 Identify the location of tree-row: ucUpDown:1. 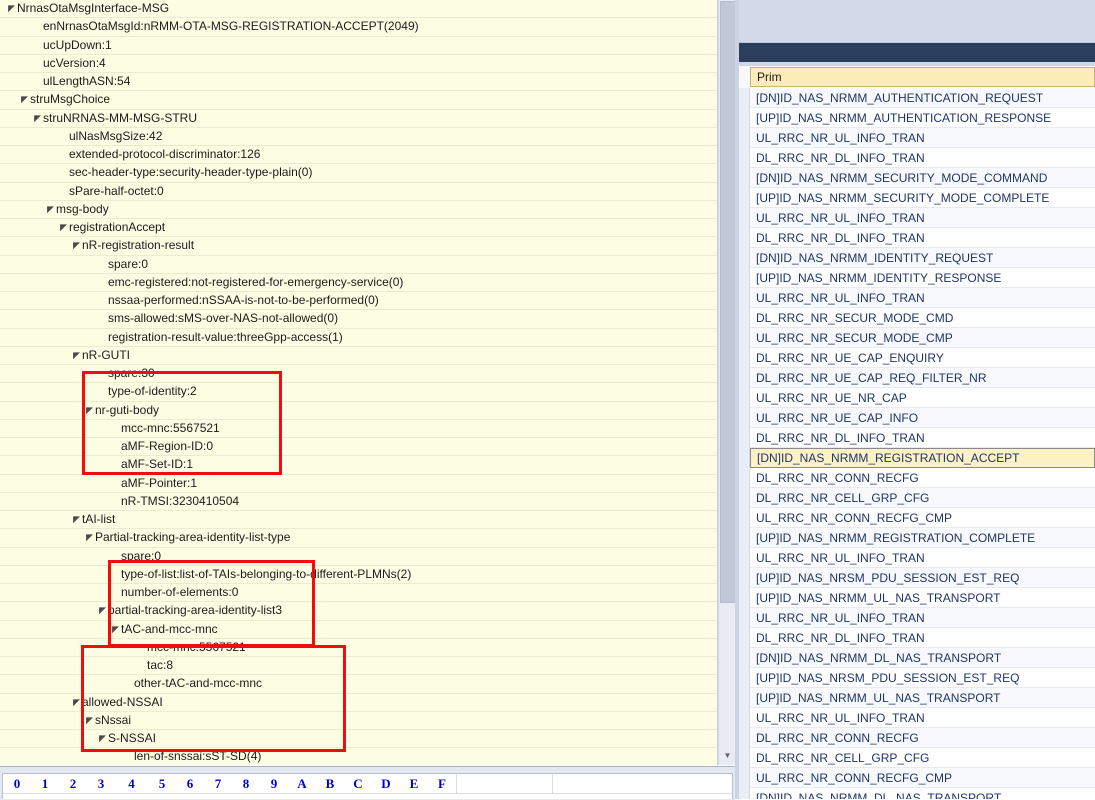
(358, 46).